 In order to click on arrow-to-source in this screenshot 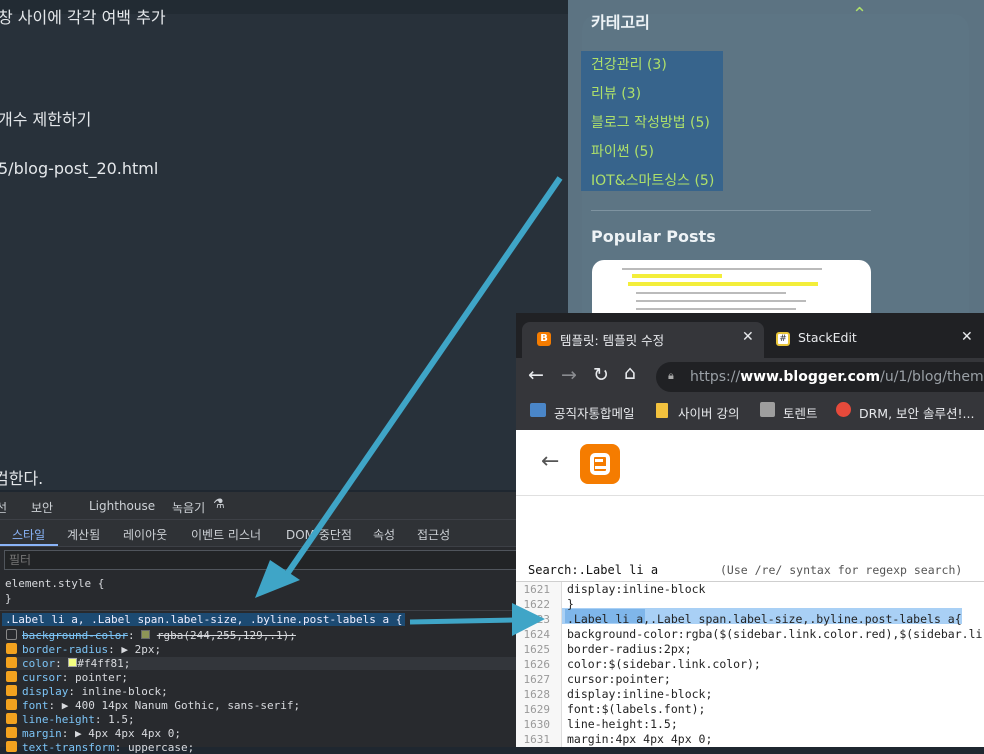, I will do `click(462, 621)`.